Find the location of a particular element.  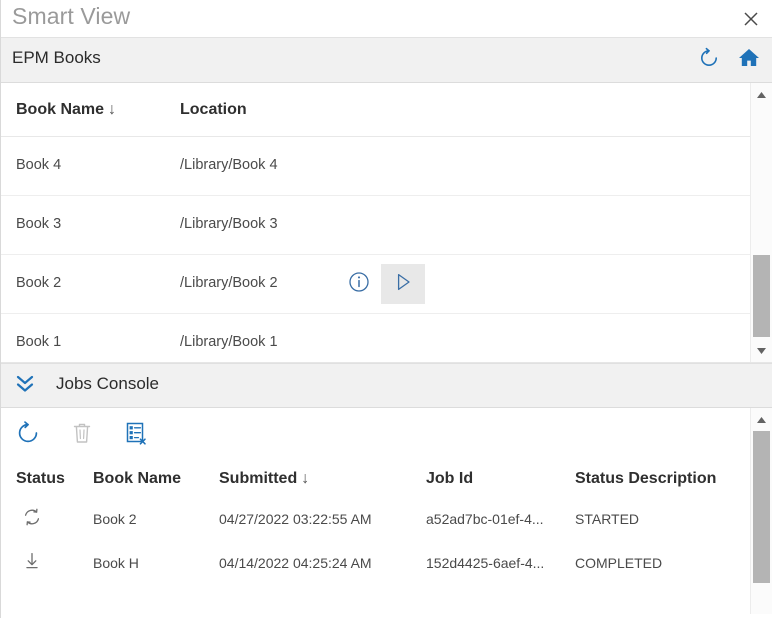

delete-job-icon is located at coordinates (82, 435).